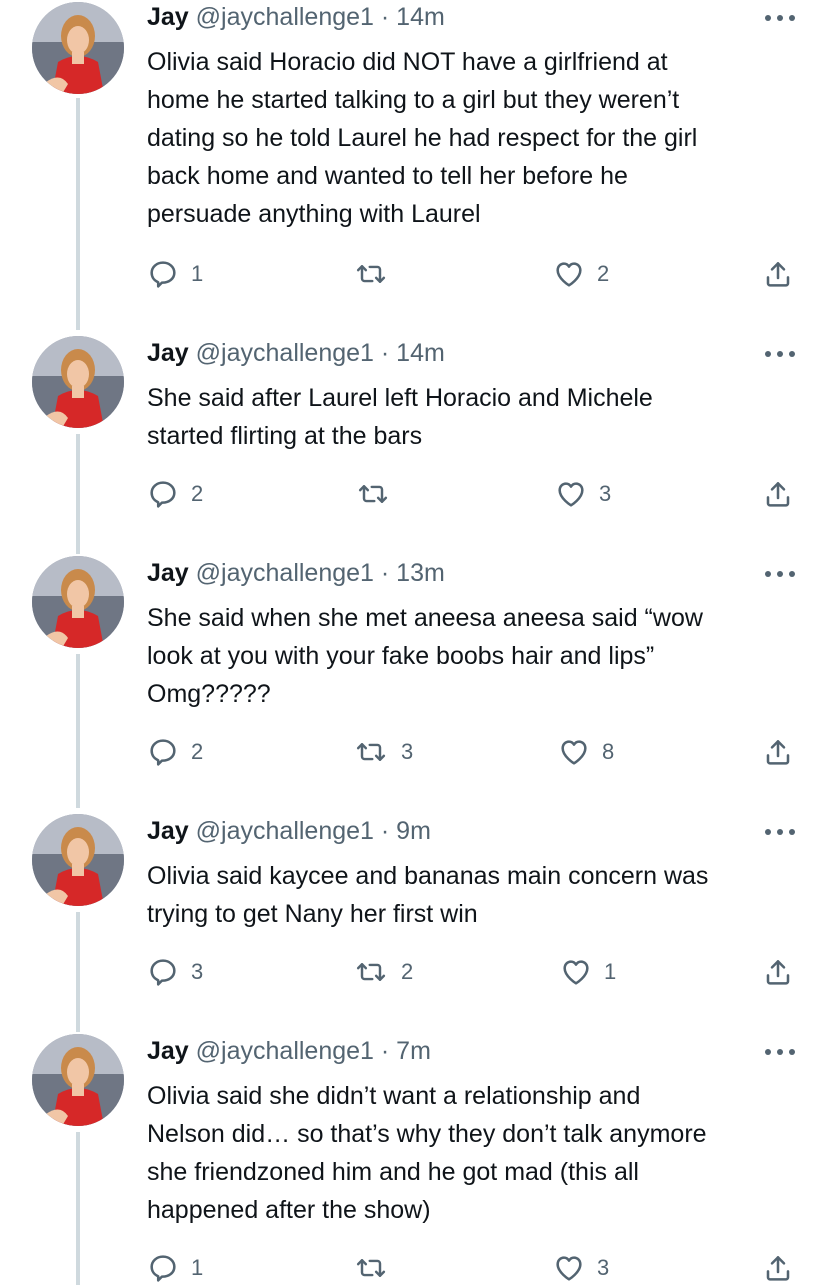 Image resolution: width=828 pixels, height=1286 pixels. What do you see at coordinates (413, 831) in the screenshot?
I see `timestamp: 9m` at bounding box center [413, 831].